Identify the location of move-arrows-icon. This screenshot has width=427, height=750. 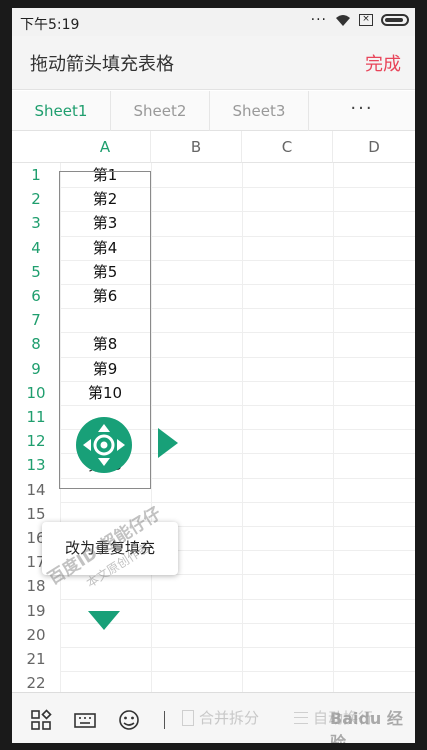
(104, 445).